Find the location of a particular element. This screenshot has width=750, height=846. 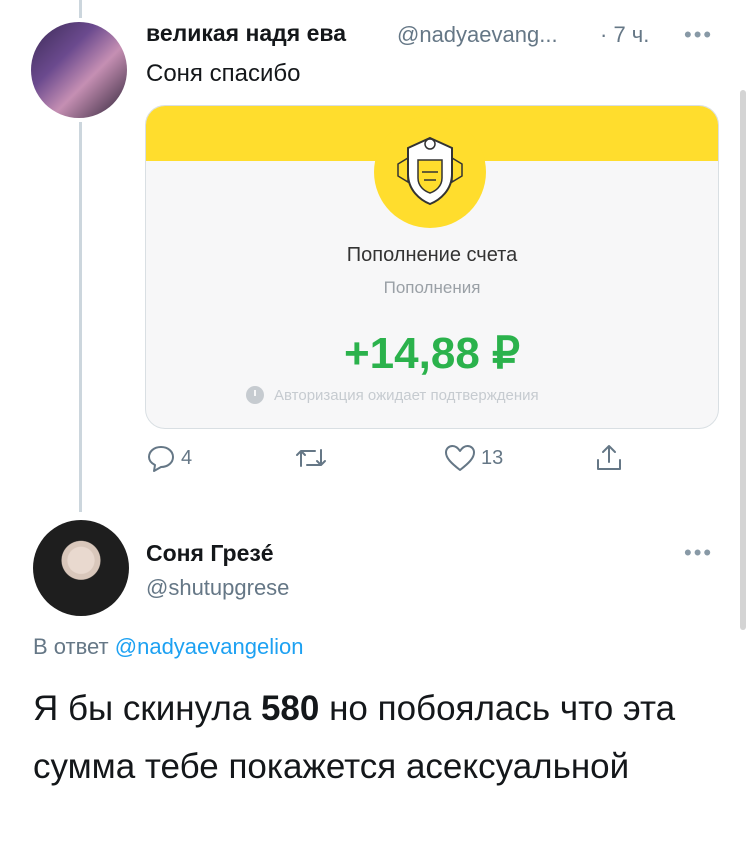

bank-logo is located at coordinates (430, 172).